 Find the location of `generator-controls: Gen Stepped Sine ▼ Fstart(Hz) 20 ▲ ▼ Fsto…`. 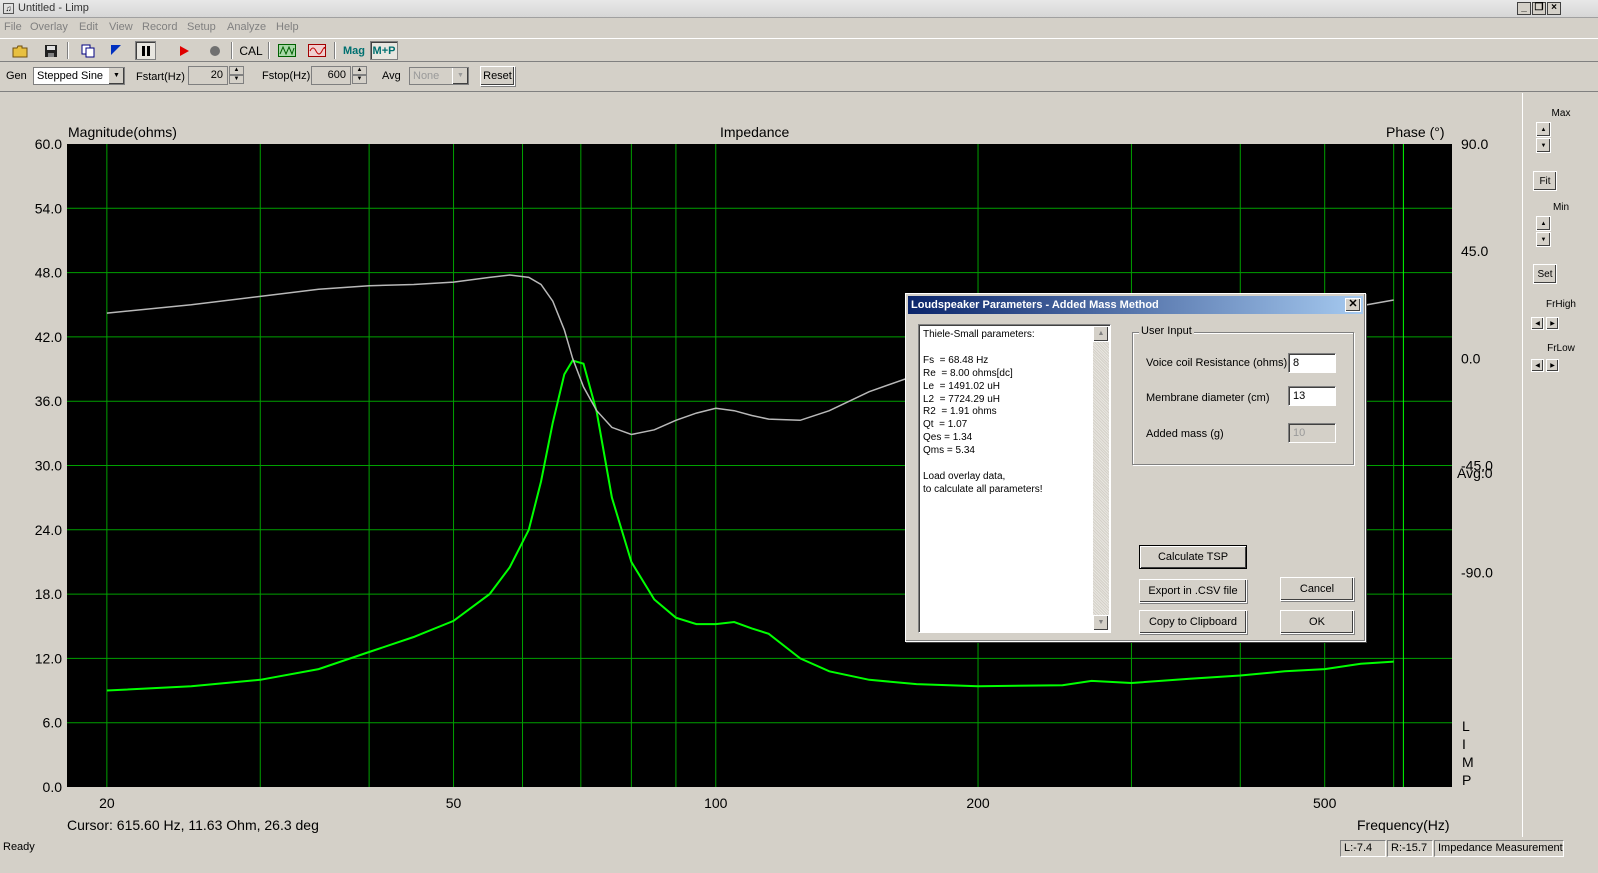

generator-controls: Gen Stepped Sine ▼ Fstart(Hz) 20 ▲ ▼ Fsto… is located at coordinates (799, 77).